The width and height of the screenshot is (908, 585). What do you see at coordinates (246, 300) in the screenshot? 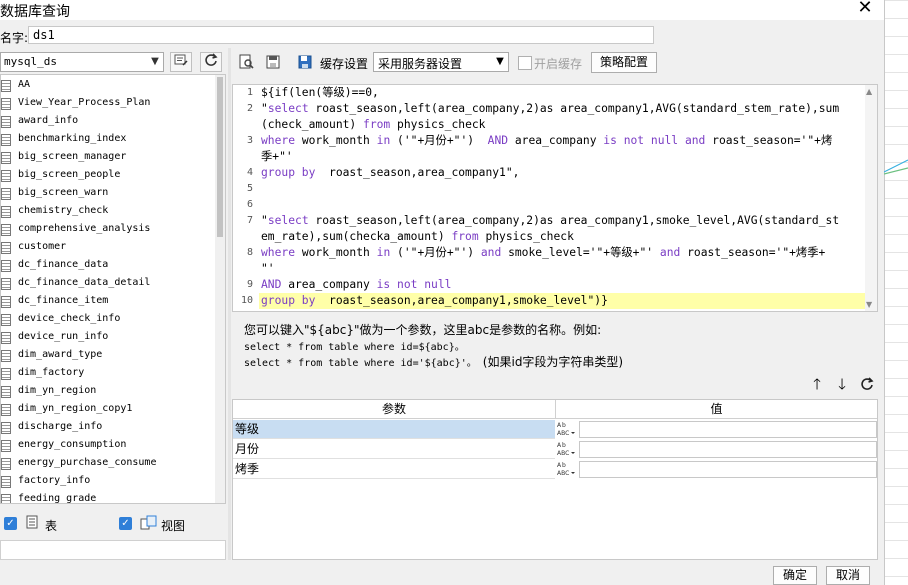
I see `line-number: 10` at bounding box center [246, 300].